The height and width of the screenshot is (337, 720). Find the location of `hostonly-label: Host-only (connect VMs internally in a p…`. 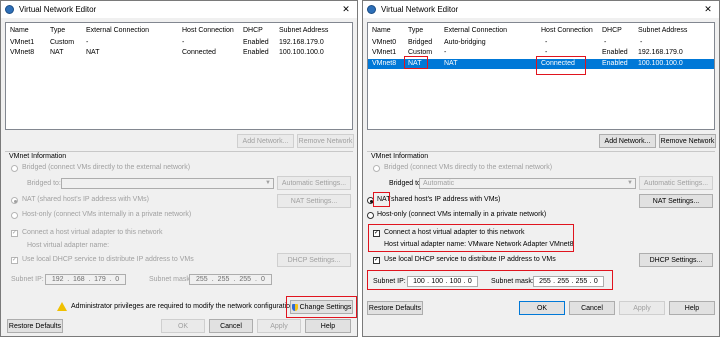

hostonly-label: Host-only (connect VMs internally in a p… is located at coordinates (107, 214).